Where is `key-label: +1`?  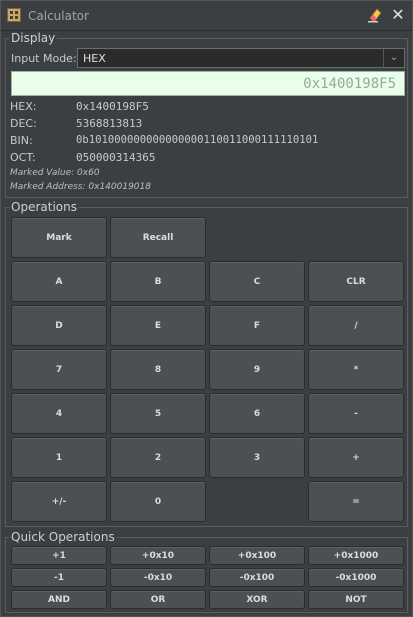 key-label: +1 is located at coordinates (59, 556).